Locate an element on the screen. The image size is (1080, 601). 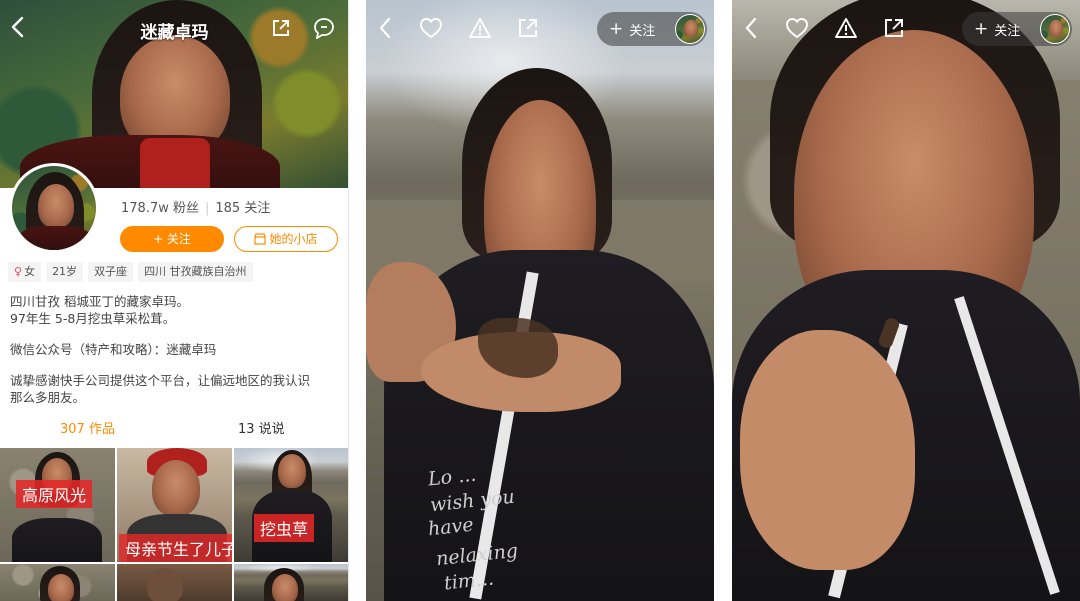
tab-talks: 13 说说 is located at coordinates (261, 427).